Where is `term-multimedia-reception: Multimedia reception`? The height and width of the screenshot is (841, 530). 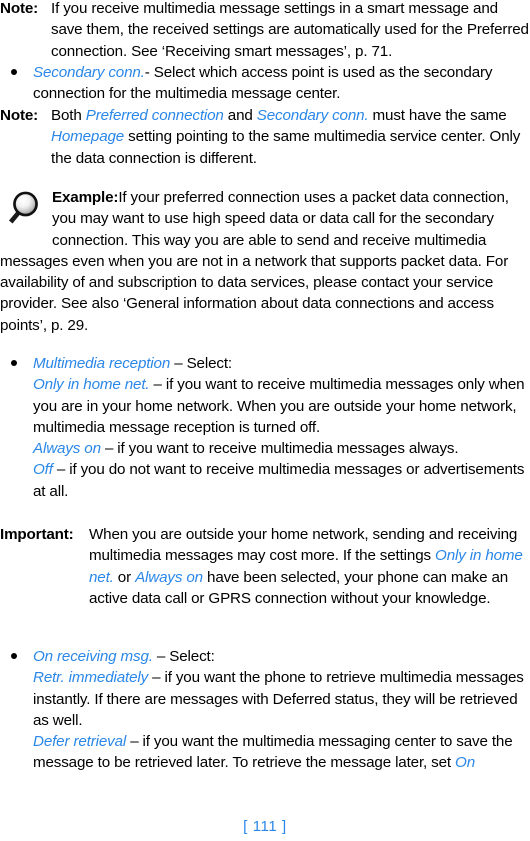
term-multimedia-reception: Multimedia reception is located at coordinates (102, 363).